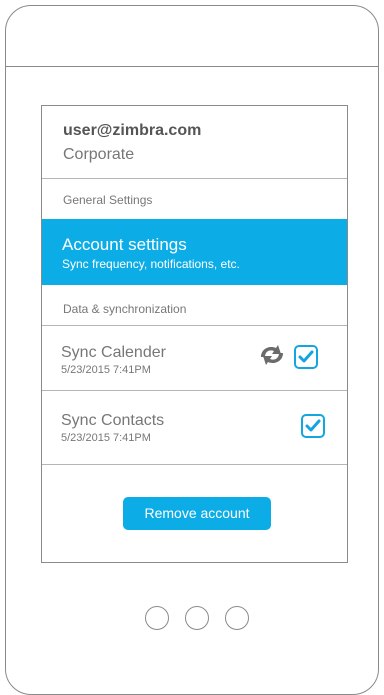 Image resolution: width=384 pixels, height=695 pixels. What do you see at coordinates (125, 309) in the screenshot?
I see `section-data-sync: Data & synchronization` at bounding box center [125, 309].